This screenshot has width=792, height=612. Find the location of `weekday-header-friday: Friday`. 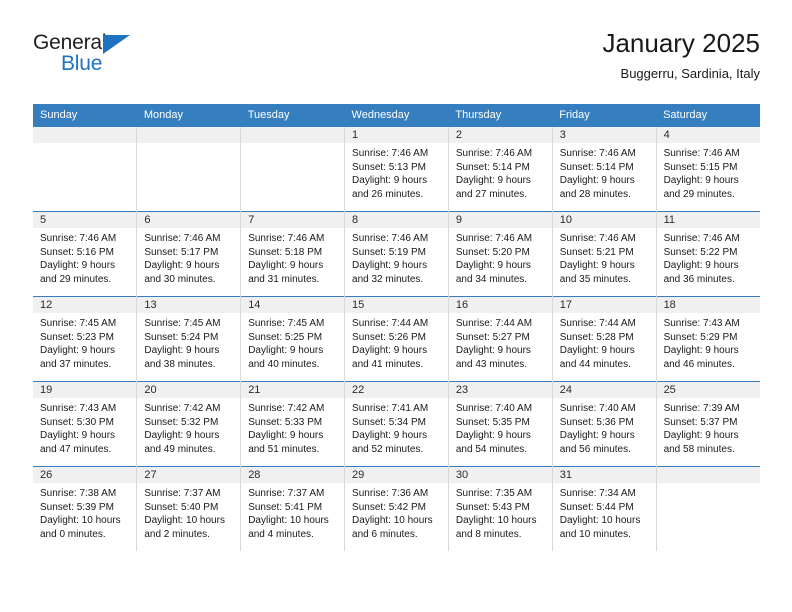

weekday-header-friday: Friday is located at coordinates (604, 115).